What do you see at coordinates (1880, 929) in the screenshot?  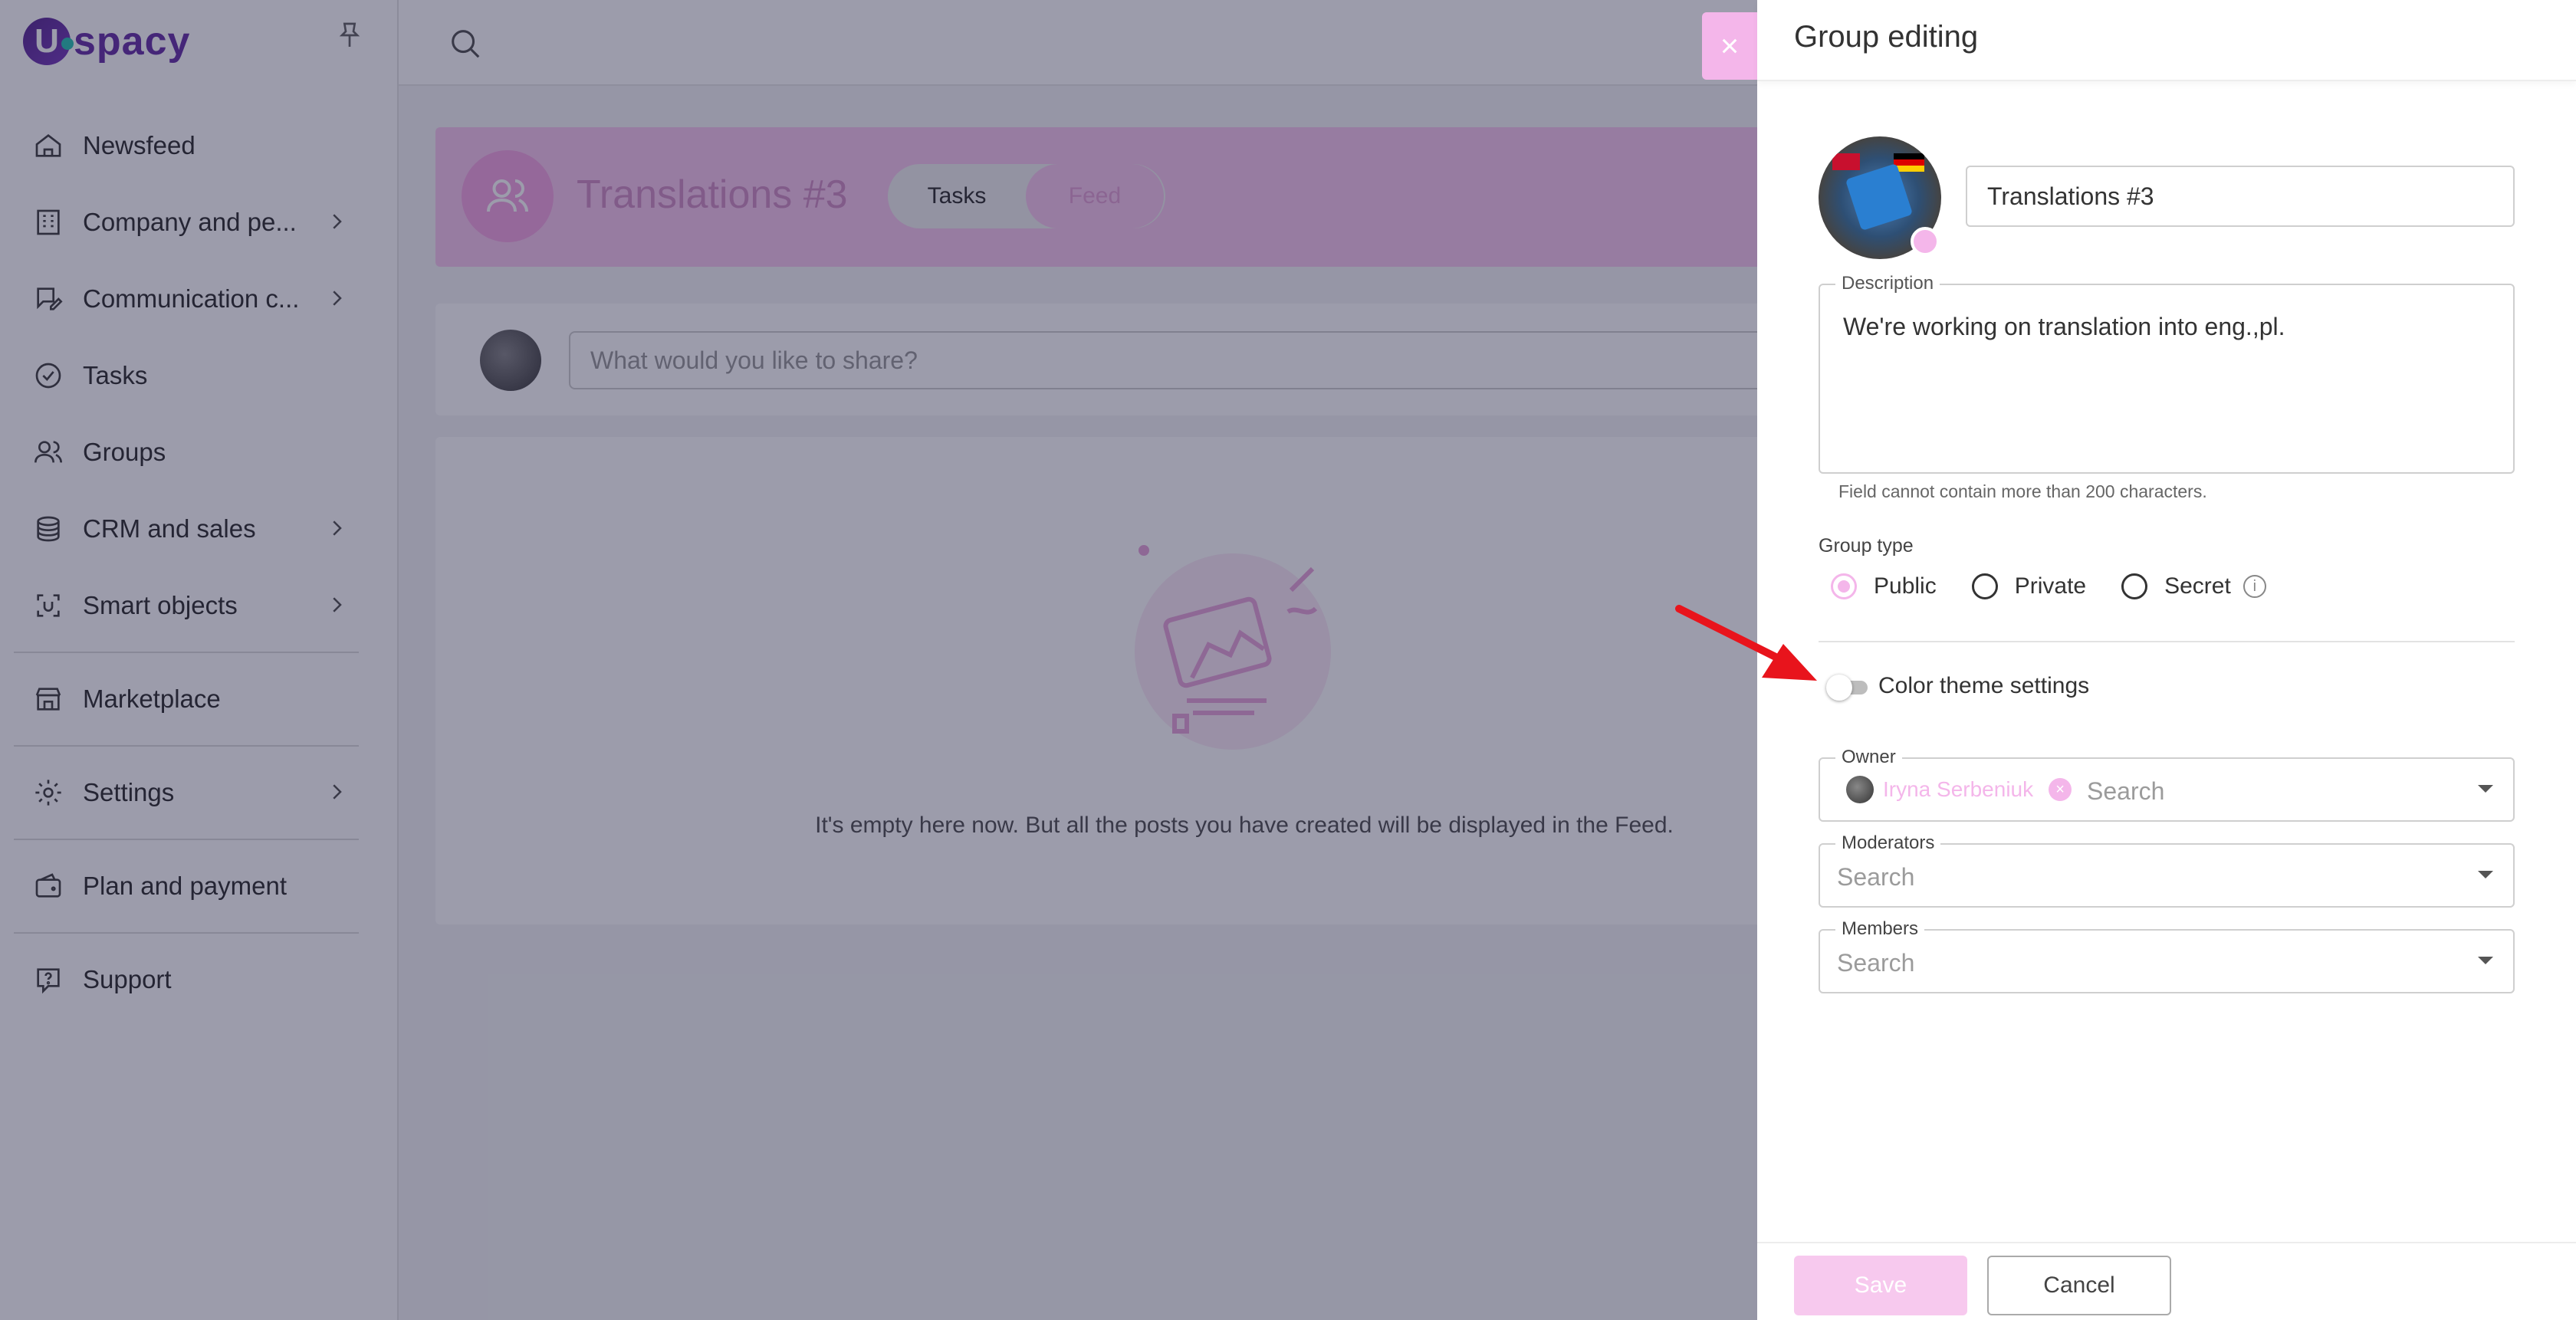 I see `members-label: Members` at bounding box center [1880, 929].